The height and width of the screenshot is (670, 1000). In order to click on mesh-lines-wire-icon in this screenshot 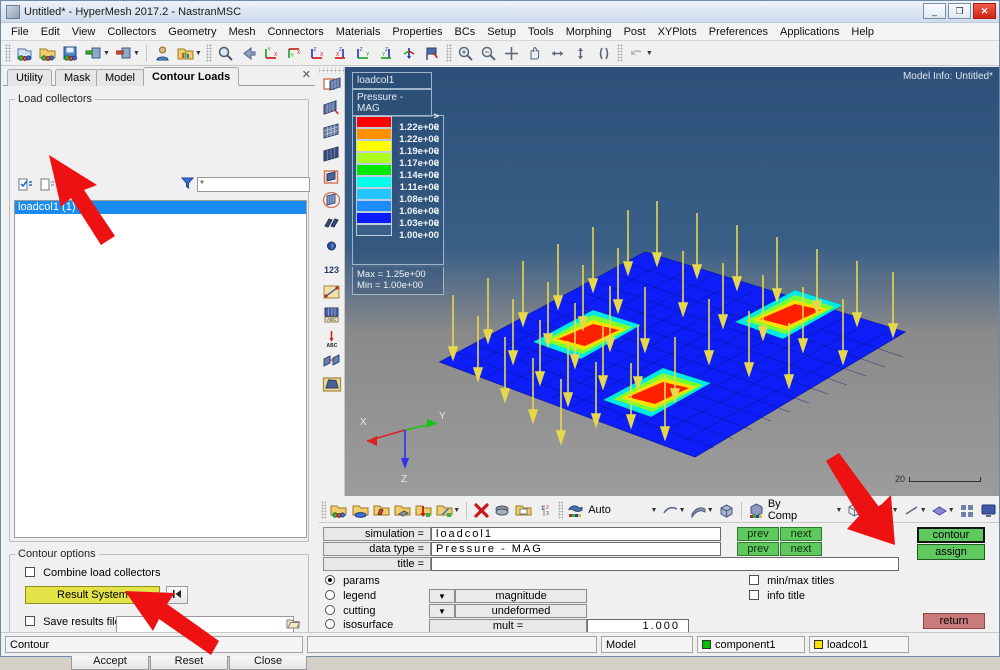, I will do `click(854, 510)`.